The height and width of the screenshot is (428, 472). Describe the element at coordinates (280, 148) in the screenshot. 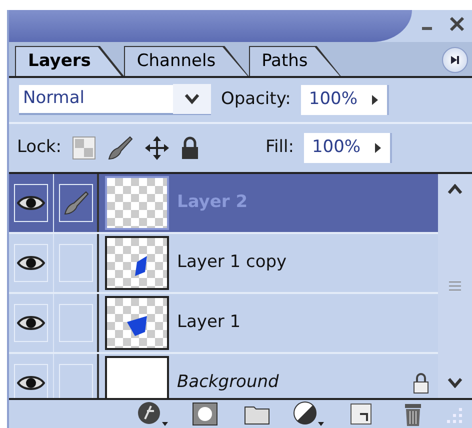

I see `fill-label: Fill:` at that location.